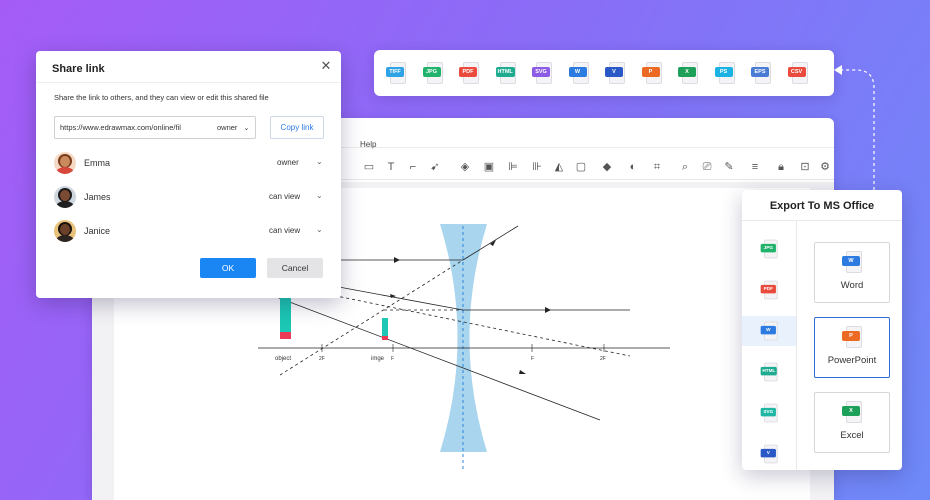 This screenshot has width=930, height=500. I want to click on link-permission-value: owner, so click(227, 127).